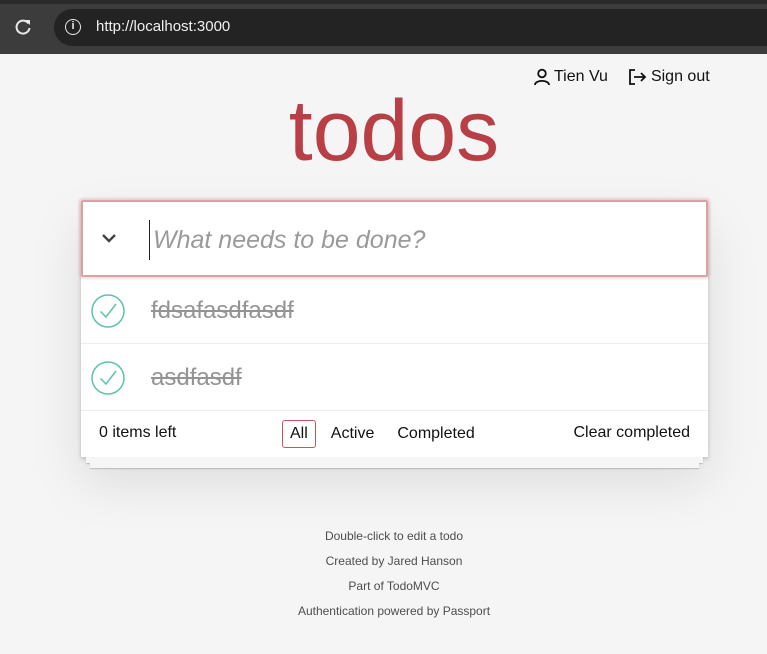 Image resolution: width=767 pixels, height=654 pixels. I want to click on browser-toolbar: i http://localhost:3000, so click(383, 27).